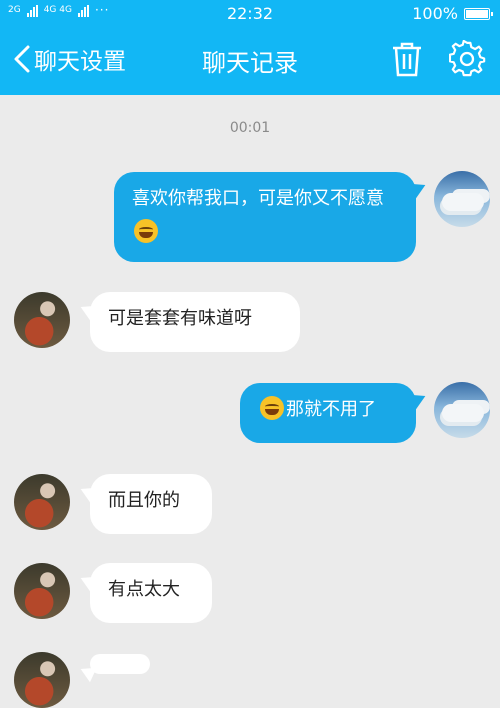  I want to click on message-bubble-incoming: 有点太大, so click(151, 593).